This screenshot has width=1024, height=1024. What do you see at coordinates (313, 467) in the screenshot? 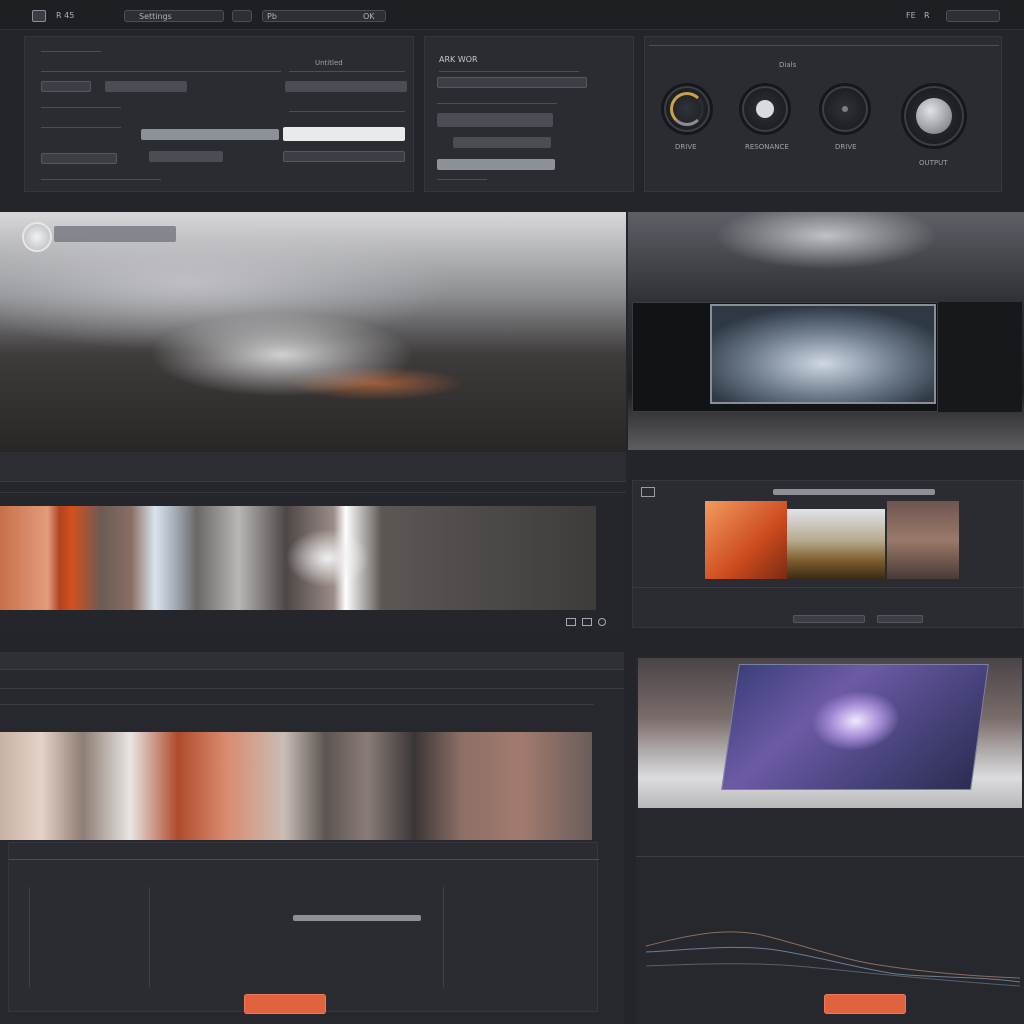
I see `timeline-toolbar` at bounding box center [313, 467].